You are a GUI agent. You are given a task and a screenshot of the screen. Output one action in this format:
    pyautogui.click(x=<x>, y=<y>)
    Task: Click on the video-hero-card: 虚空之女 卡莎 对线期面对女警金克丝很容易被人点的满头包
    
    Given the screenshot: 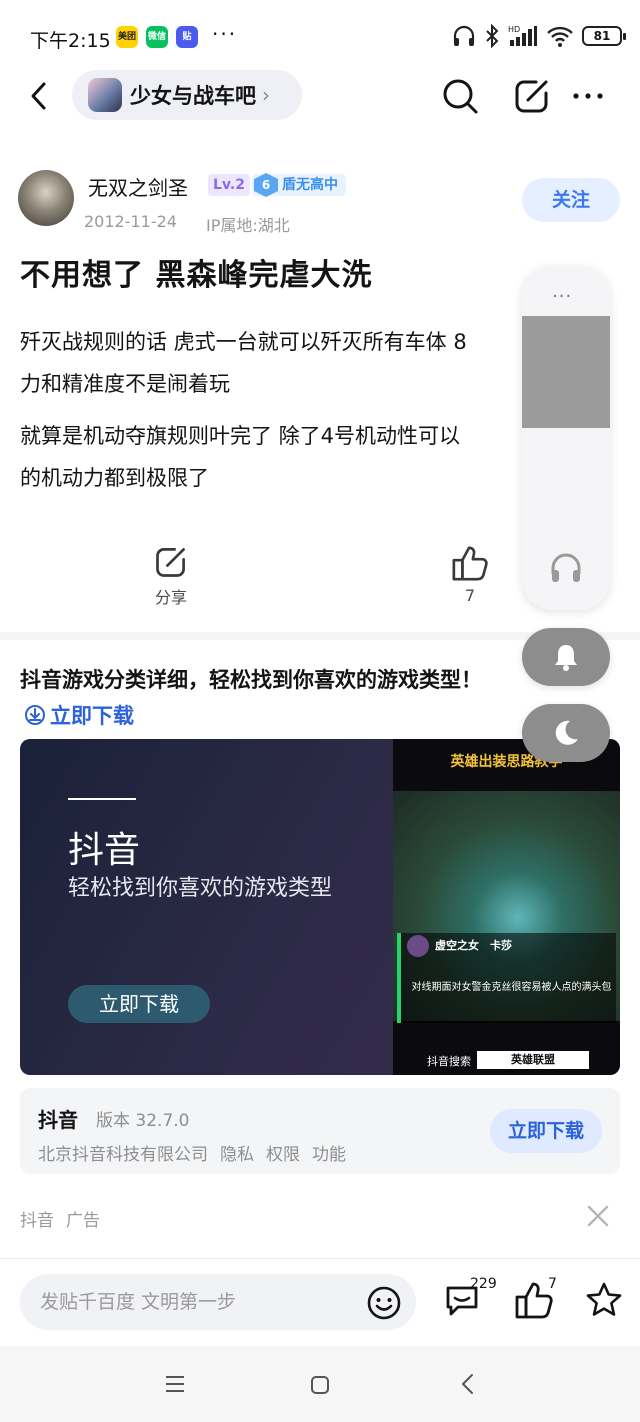 What is the action you would take?
    pyautogui.click(x=506, y=978)
    